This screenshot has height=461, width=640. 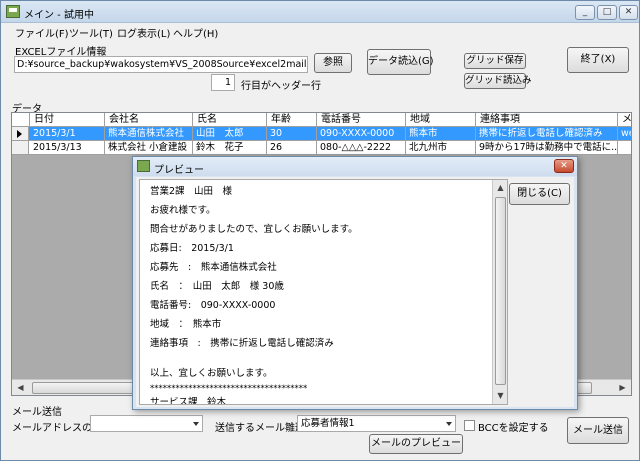 What do you see at coordinates (59, 15) in the screenshot?
I see `window-title: メイン - 試用中` at bounding box center [59, 15].